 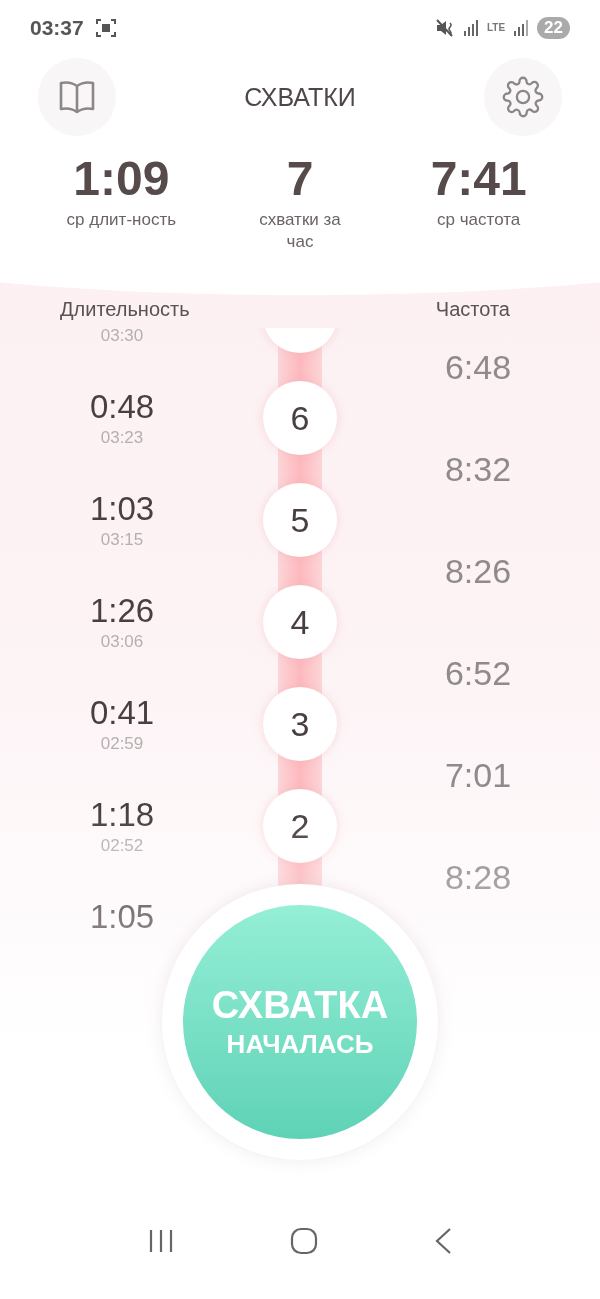 I want to click on book-icon, so click(x=77, y=97).